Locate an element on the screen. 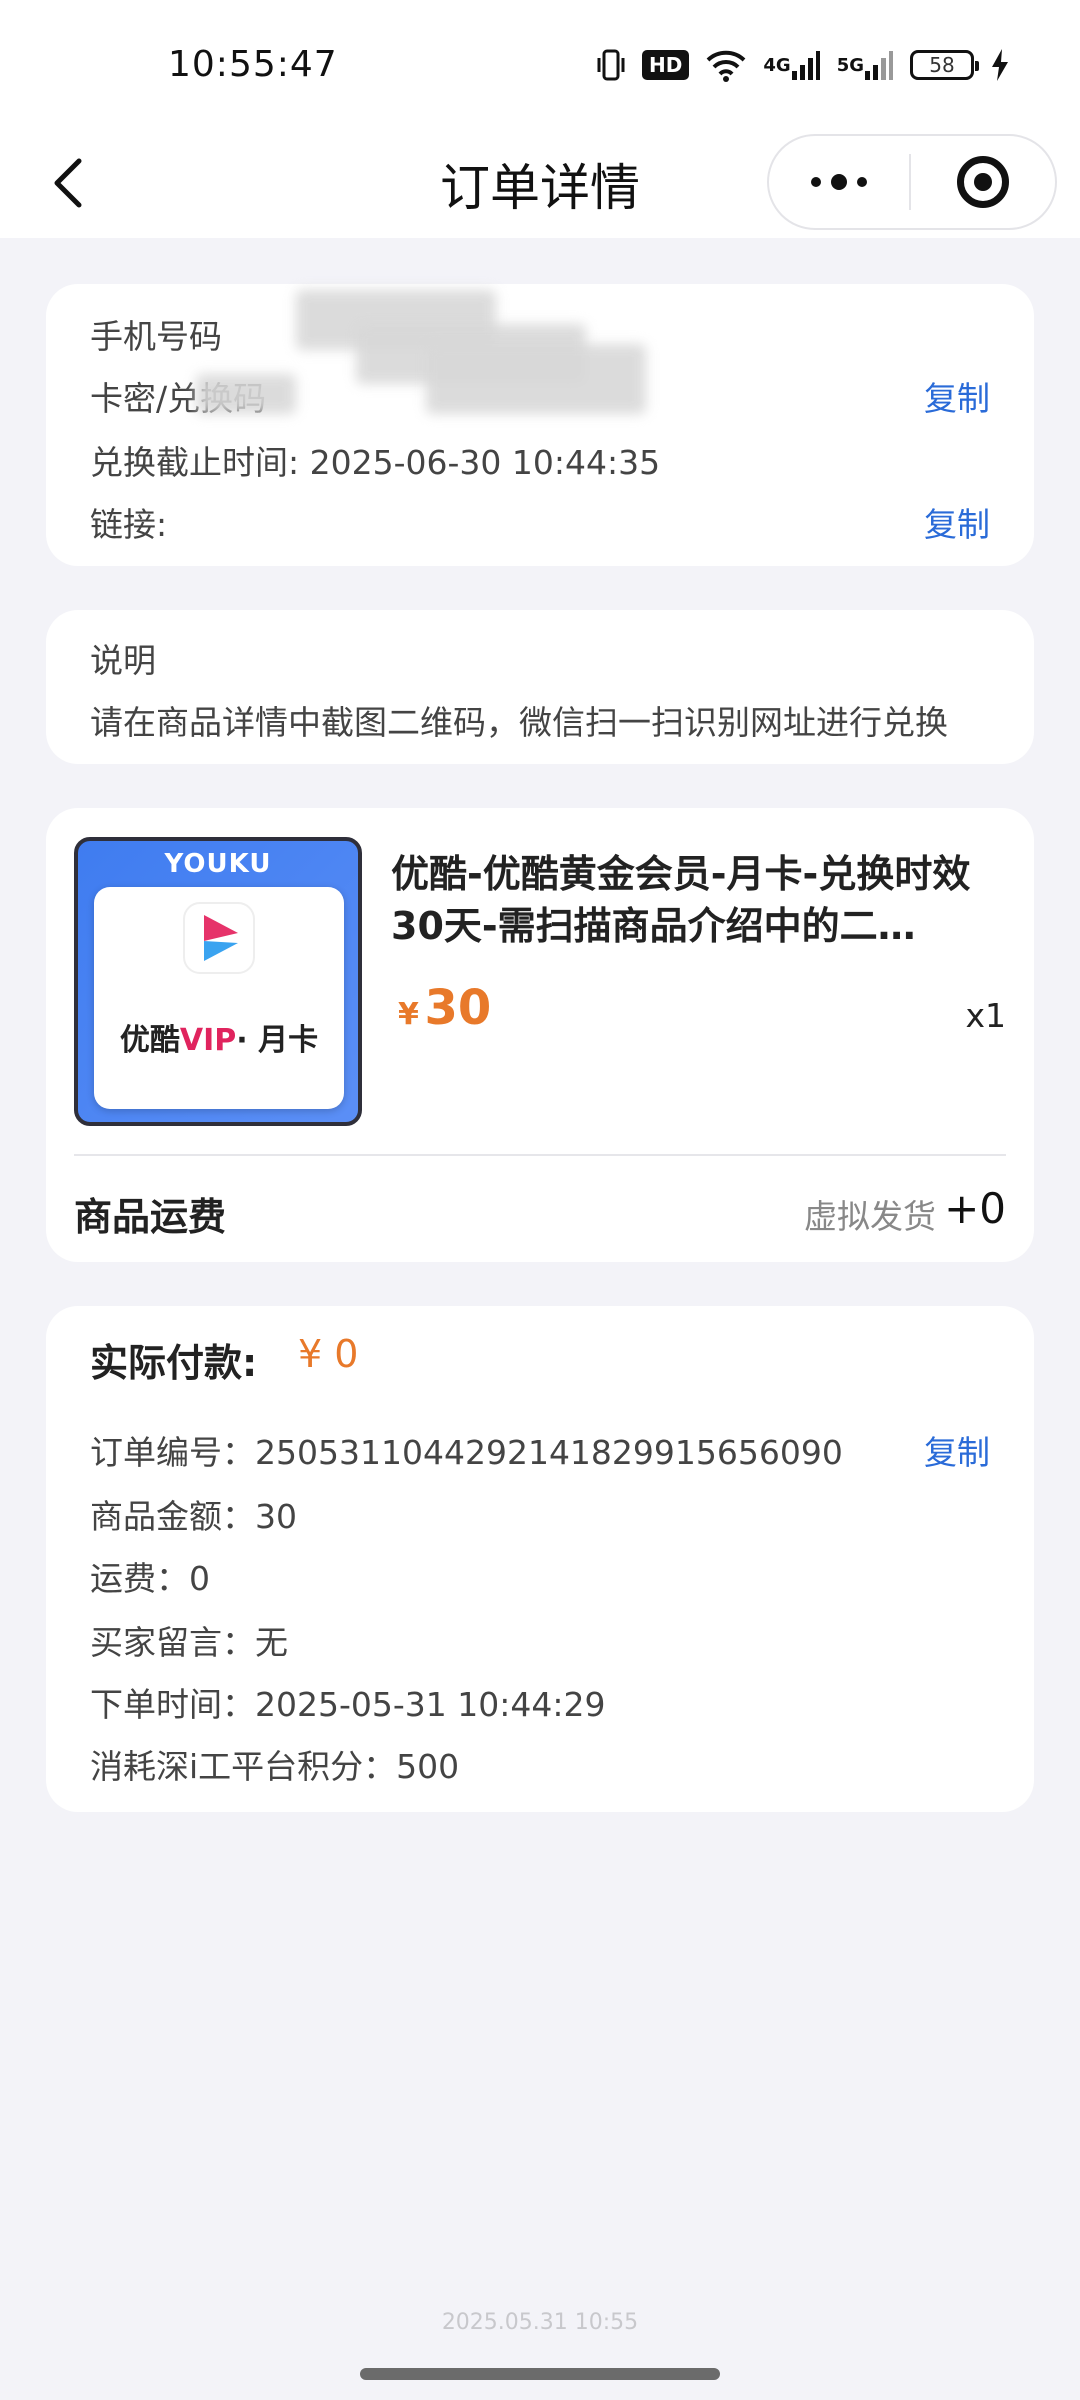 Image resolution: width=1080 pixels, height=2400 pixels. deadline-row: 兑换截止时间: 2025-06-30 10:44:35 is located at coordinates (375, 460).